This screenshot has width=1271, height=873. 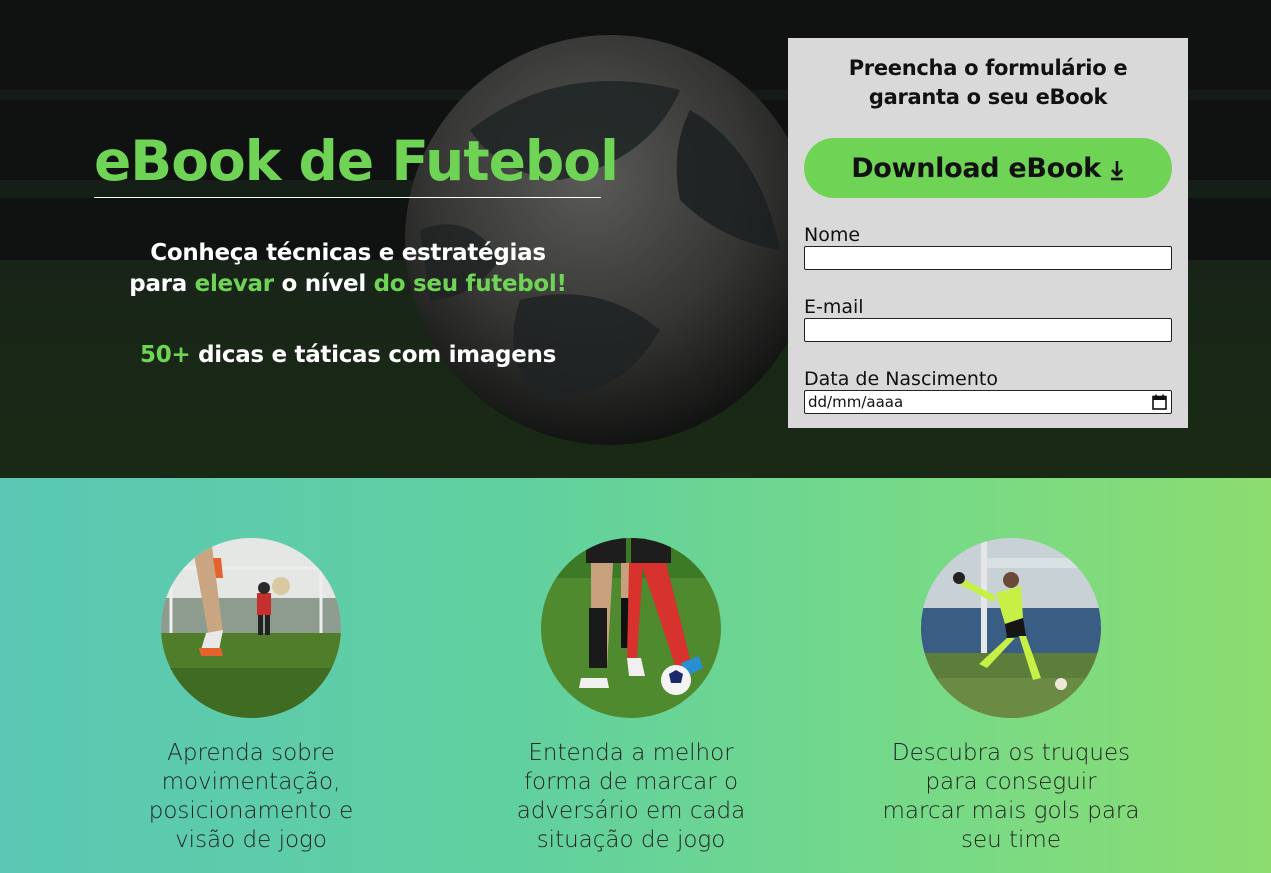 I want to click on calendar-icon, so click(x=1159, y=402).